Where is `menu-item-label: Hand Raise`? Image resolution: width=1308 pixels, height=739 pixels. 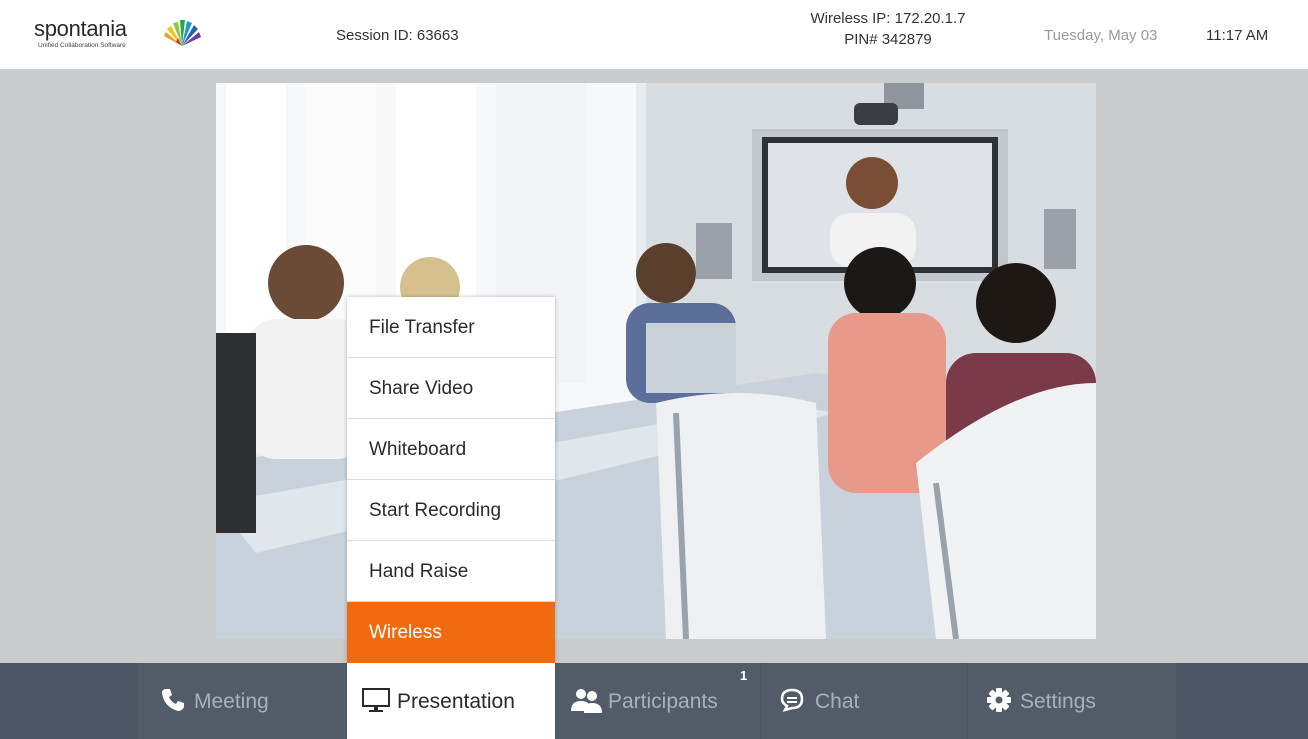 menu-item-label: Hand Raise is located at coordinates (419, 571).